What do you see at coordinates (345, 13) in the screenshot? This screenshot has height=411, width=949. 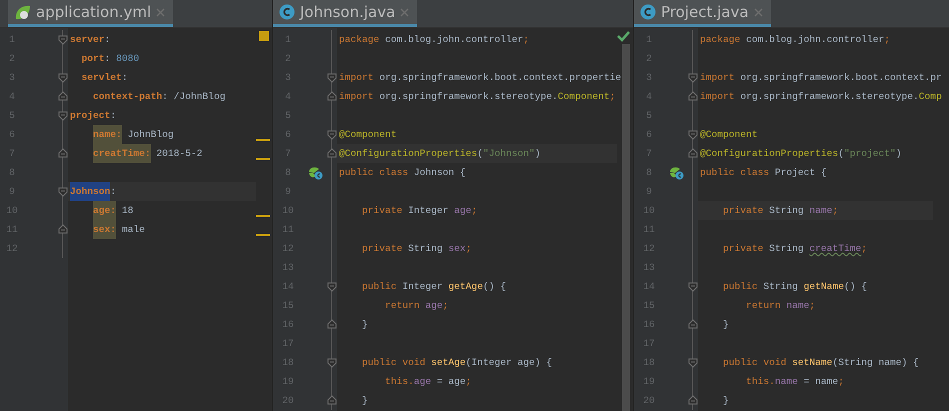 I see `editor-tab: Johnson.java` at bounding box center [345, 13].